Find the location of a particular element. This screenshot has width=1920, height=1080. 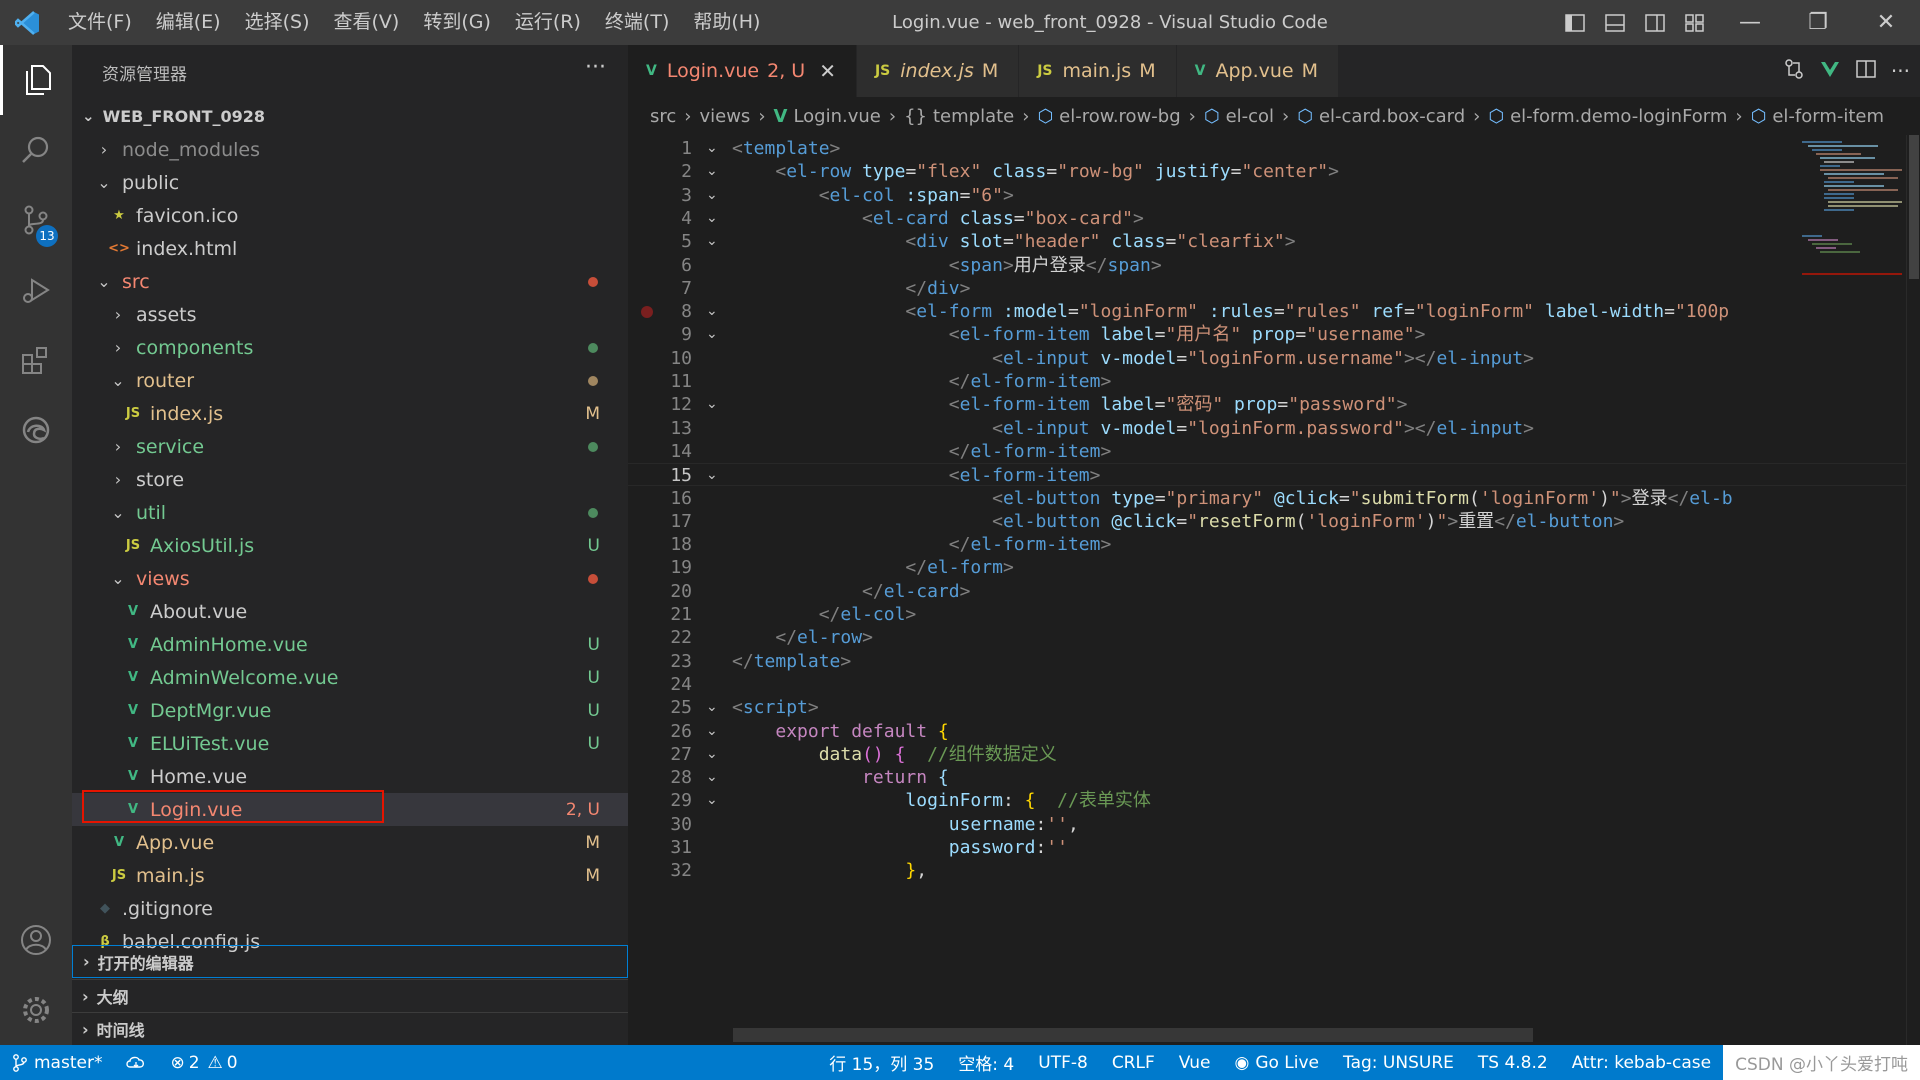

more-actions-icon: ··· is located at coordinates (595, 67).